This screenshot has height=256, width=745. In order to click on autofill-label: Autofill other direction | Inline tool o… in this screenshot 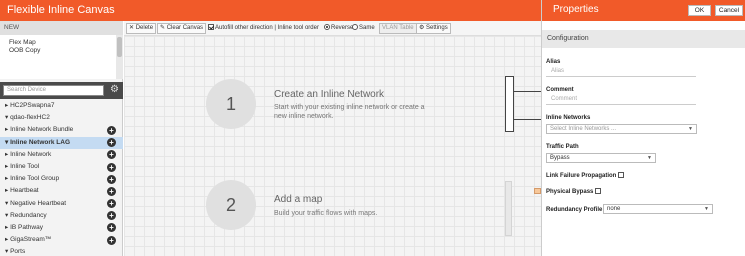, I will do `click(267, 28)`.